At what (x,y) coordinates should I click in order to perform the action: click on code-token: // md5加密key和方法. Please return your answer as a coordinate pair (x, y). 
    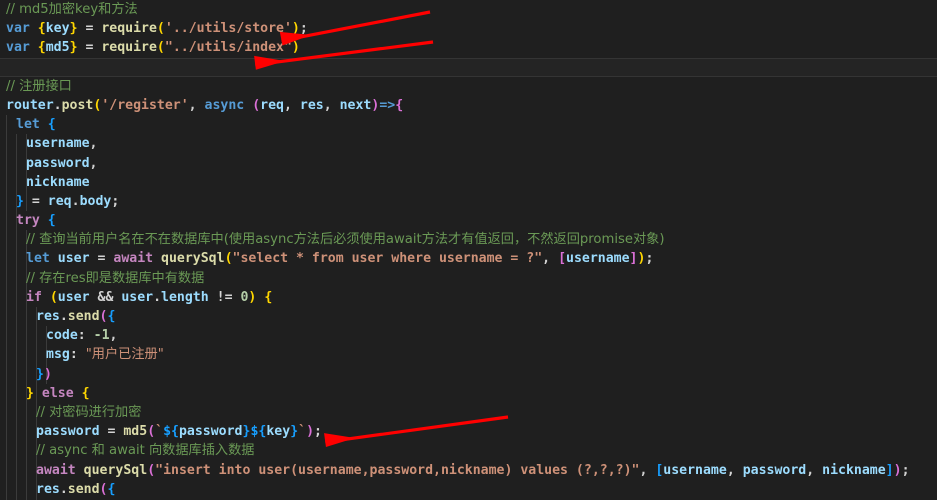
    Looking at the image, I should click on (72, 9).